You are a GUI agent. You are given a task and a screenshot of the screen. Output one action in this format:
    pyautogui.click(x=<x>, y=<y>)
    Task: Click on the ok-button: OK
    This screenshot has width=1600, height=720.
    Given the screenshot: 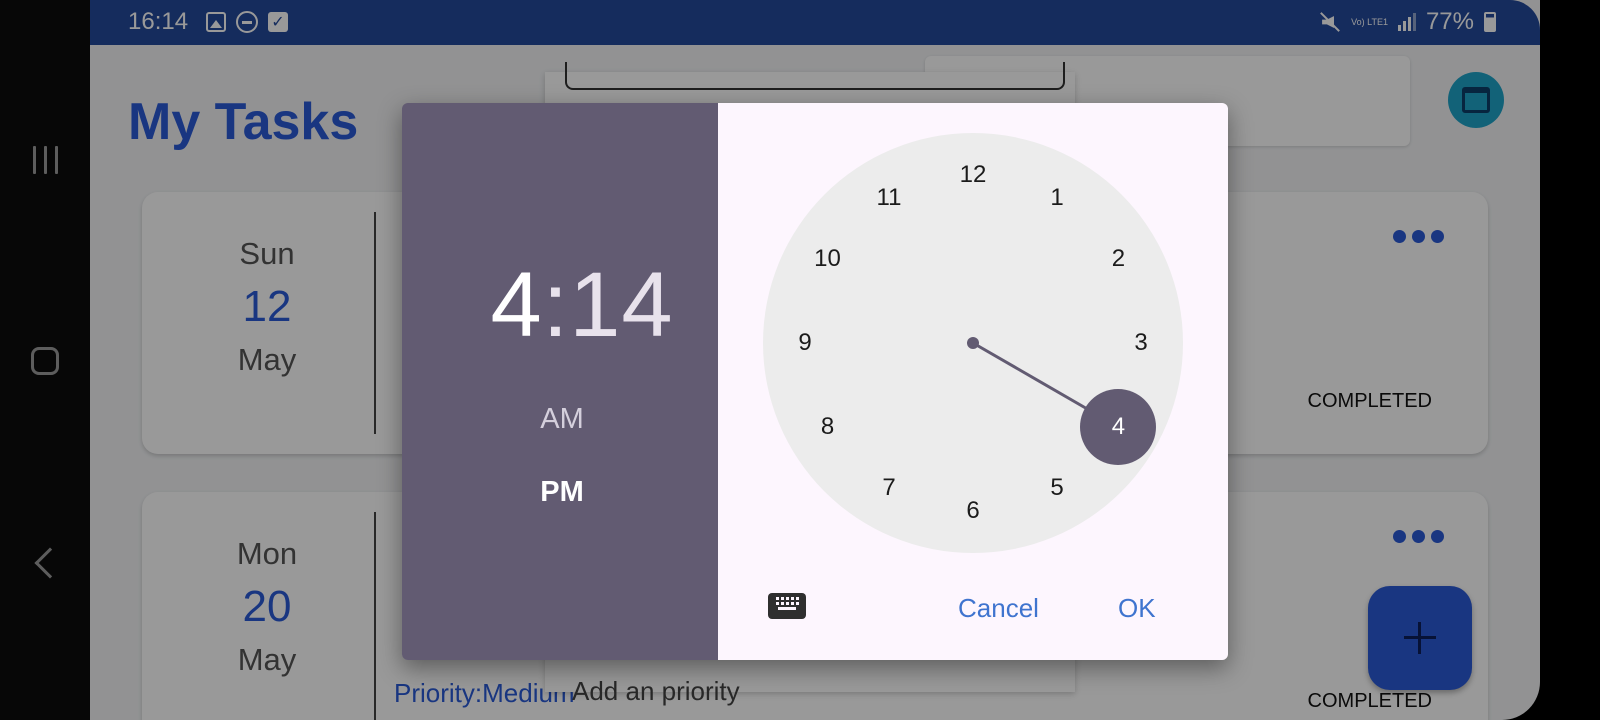 What is the action you would take?
    pyautogui.click(x=1137, y=608)
    